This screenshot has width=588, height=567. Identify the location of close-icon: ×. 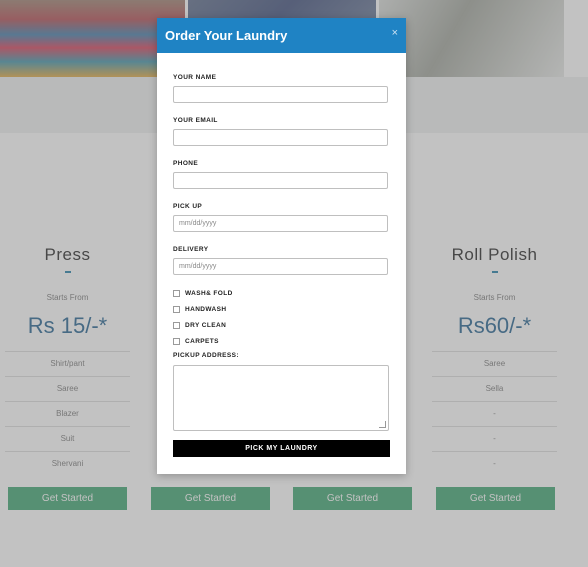
(395, 33).